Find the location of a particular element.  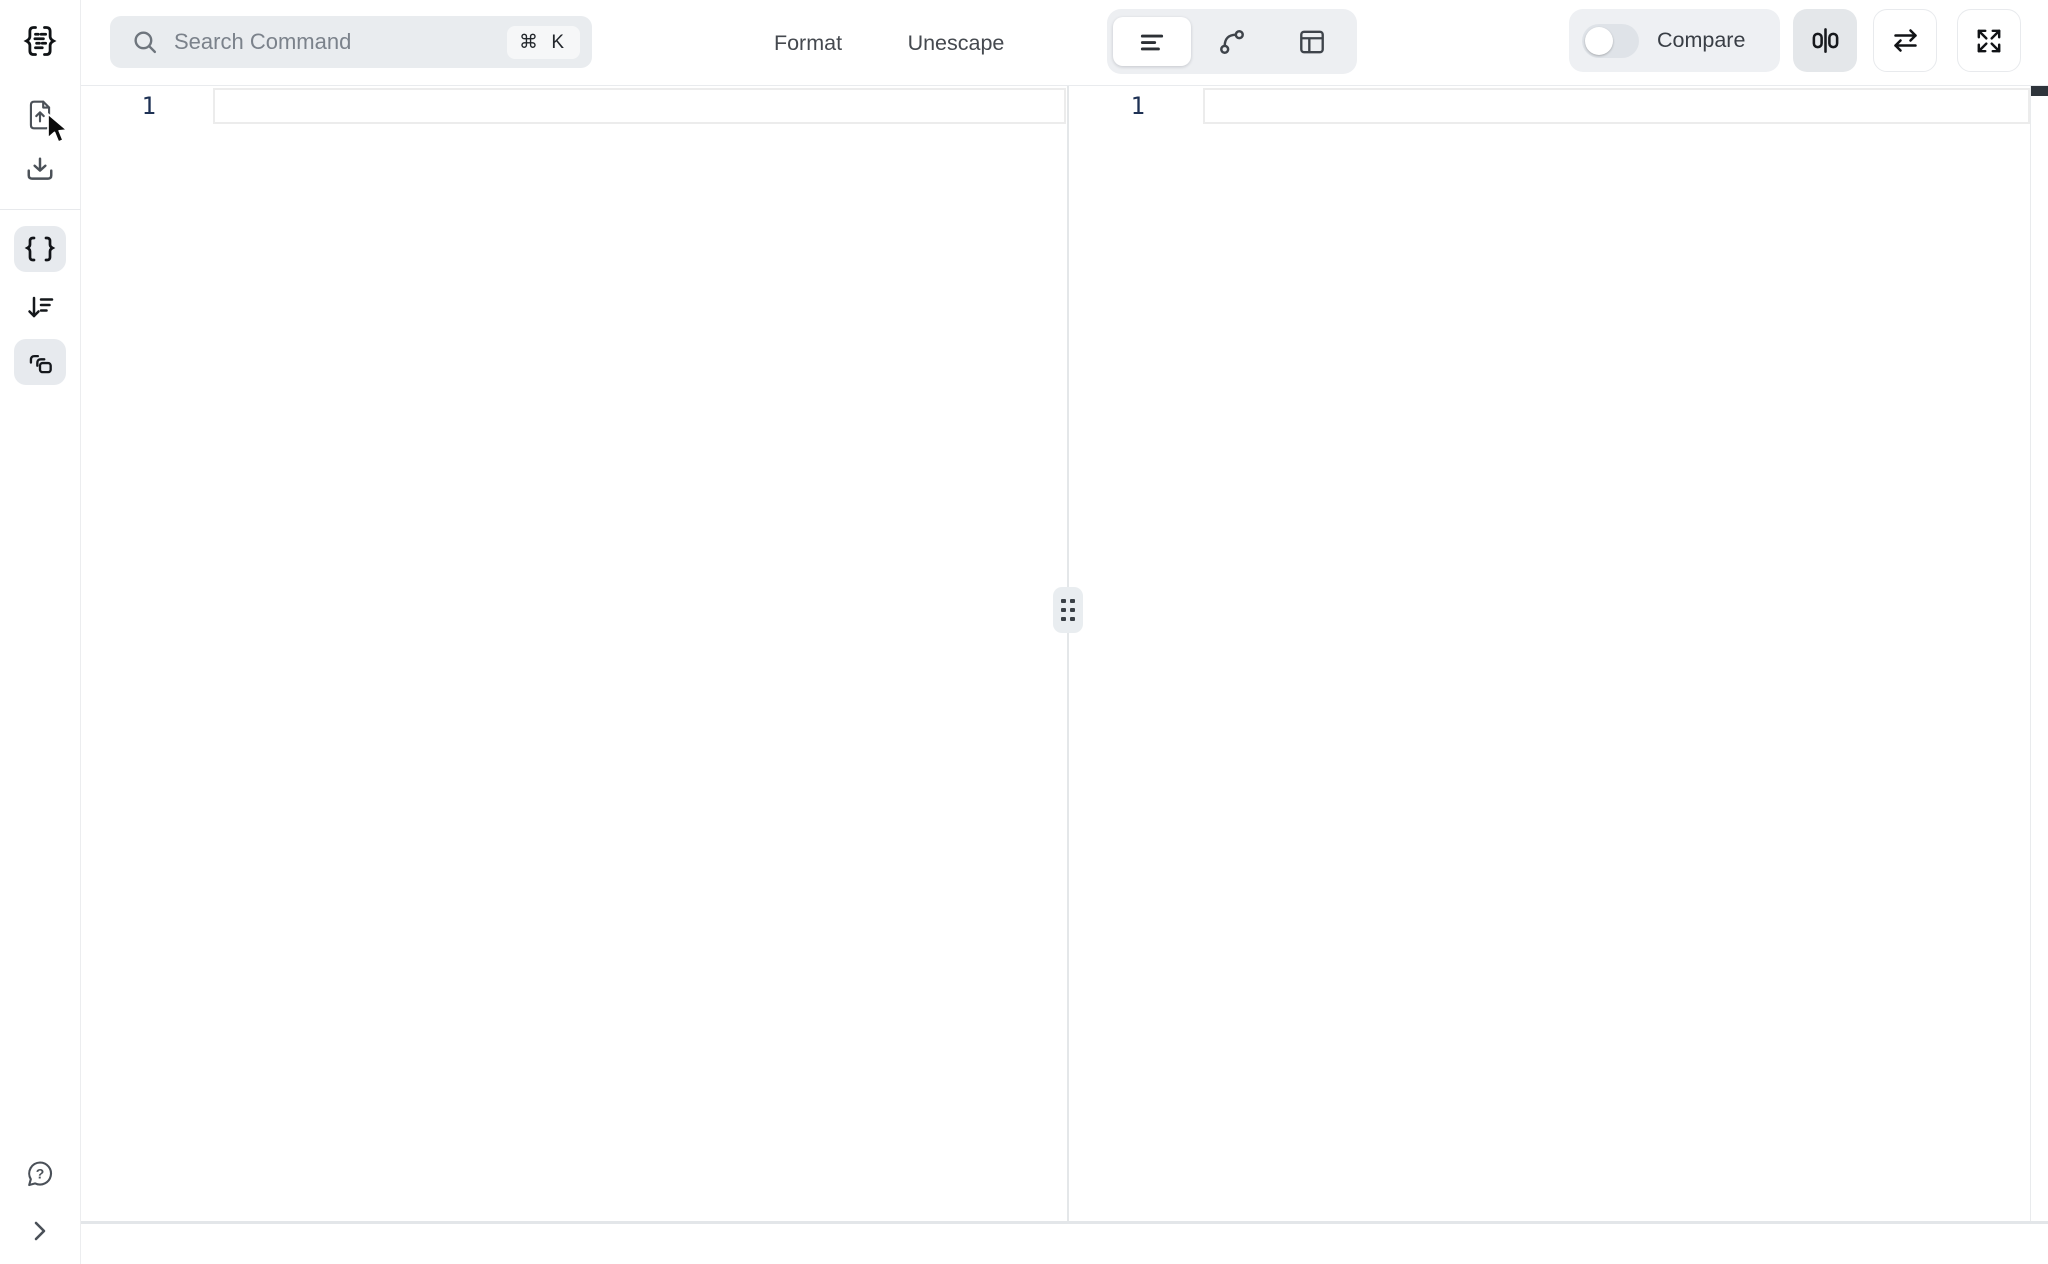

sort-lines-icon is located at coordinates (40, 307).